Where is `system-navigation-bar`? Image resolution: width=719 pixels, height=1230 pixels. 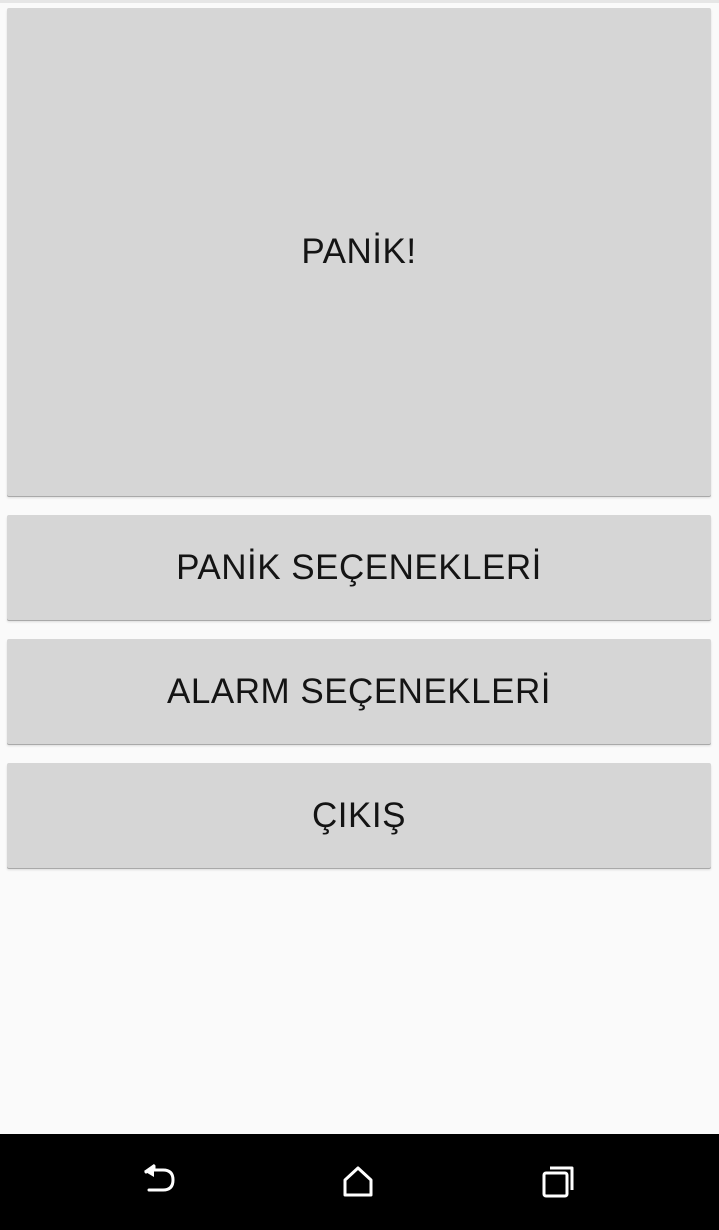
system-navigation-bar is located at coordinates (359, 1182).